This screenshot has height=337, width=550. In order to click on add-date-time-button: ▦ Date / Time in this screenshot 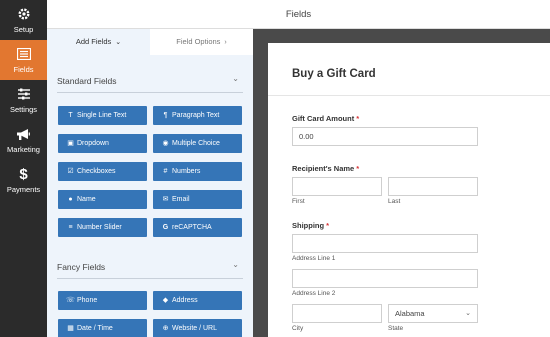, I will do `click(102, 328)`.